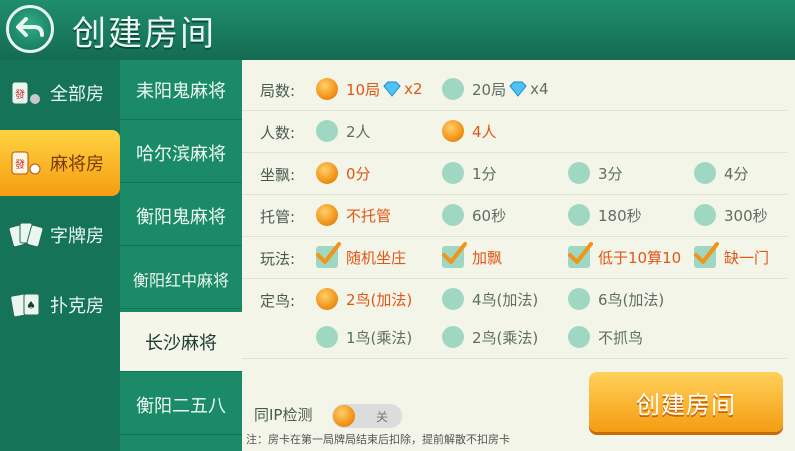 The width and height of the screenshot is (795, 451). What do you see at coordinates (379, 337) in the screenshot?
I see `option-text: 1鸟(乘法)` at bounding box center [379, 337].